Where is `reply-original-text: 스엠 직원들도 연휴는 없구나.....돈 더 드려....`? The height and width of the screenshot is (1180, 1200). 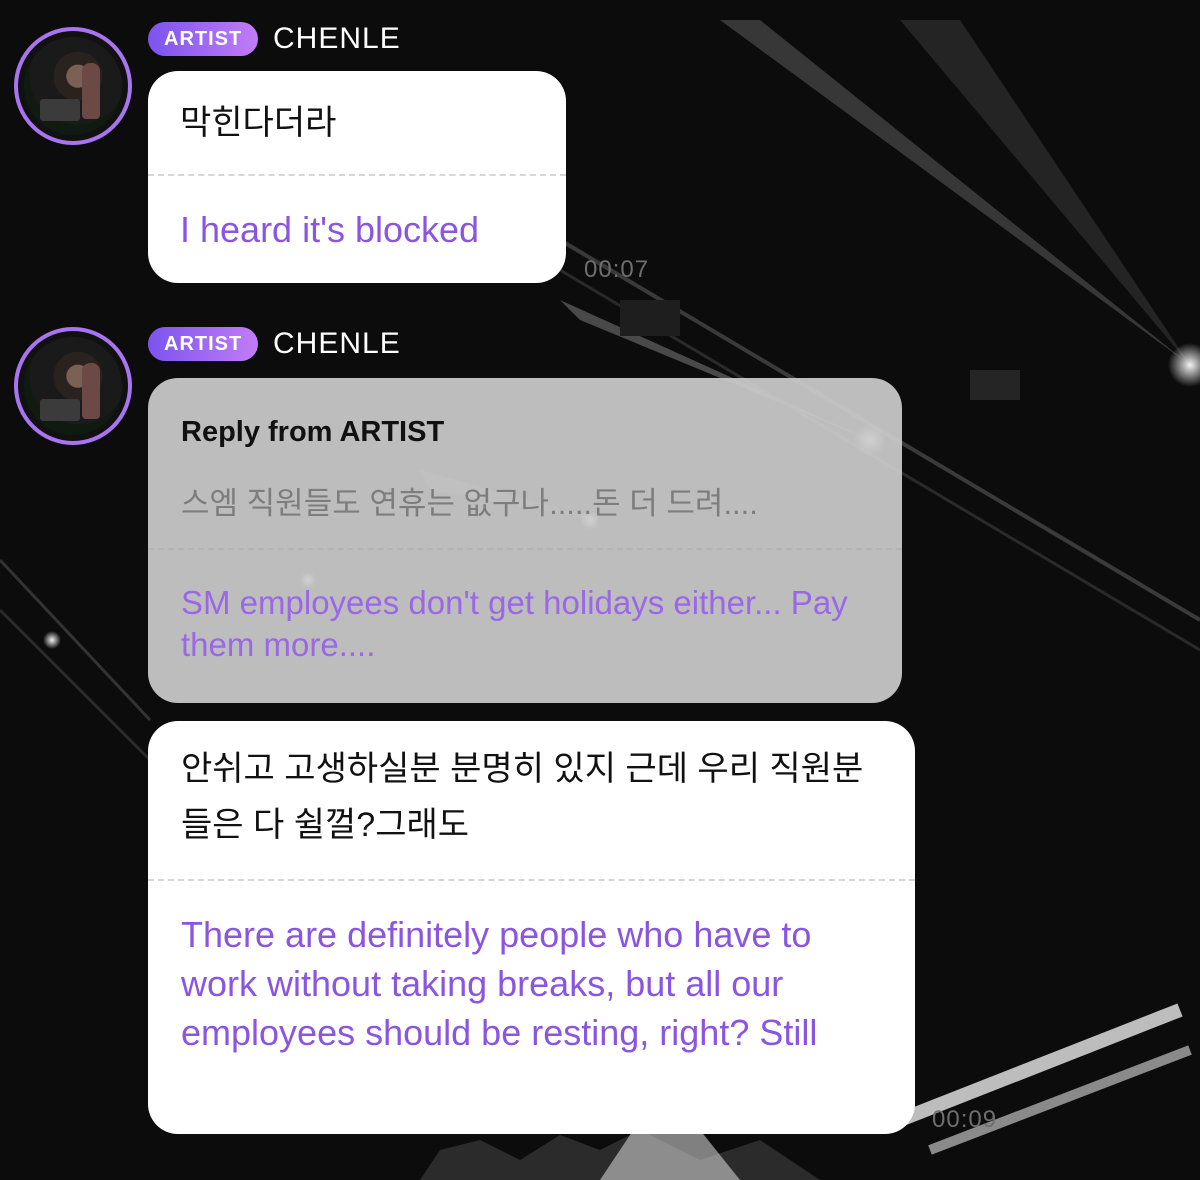 reply-original-text: 스엠 직원들도 연휴는 없구나.....돈 더 드려.... is located at coordinates (469, 503).